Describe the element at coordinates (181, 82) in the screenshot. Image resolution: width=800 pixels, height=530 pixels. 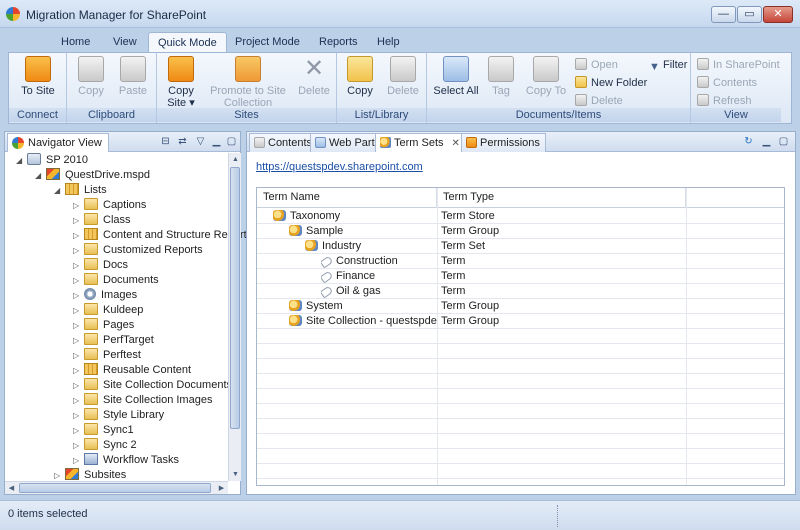
I see `copy-site-button: Copy Site ▾` at that location.